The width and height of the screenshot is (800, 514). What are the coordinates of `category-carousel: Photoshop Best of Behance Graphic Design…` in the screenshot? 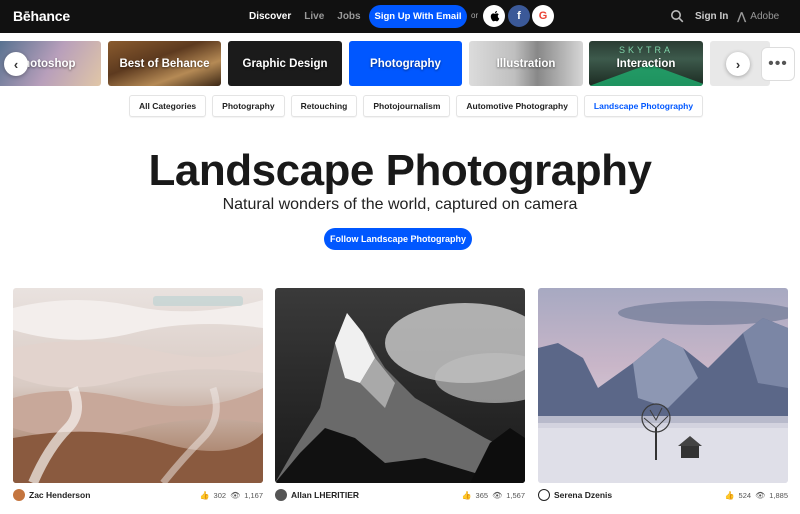 It's located at (400, 63).